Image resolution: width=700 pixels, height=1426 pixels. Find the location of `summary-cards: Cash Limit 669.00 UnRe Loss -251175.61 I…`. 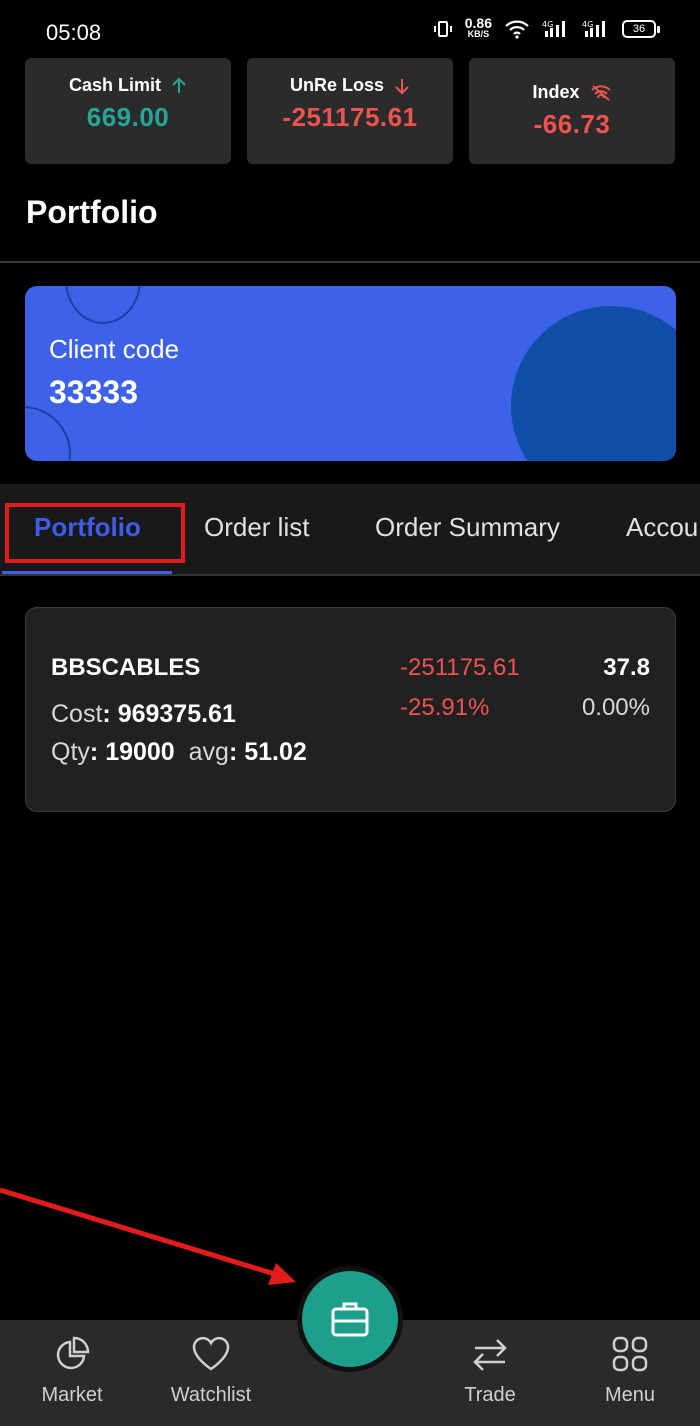

summary-cards: Cash Limit 669.00 UnRe Loss -251175.61 I… is located at coordinates (350, 111).